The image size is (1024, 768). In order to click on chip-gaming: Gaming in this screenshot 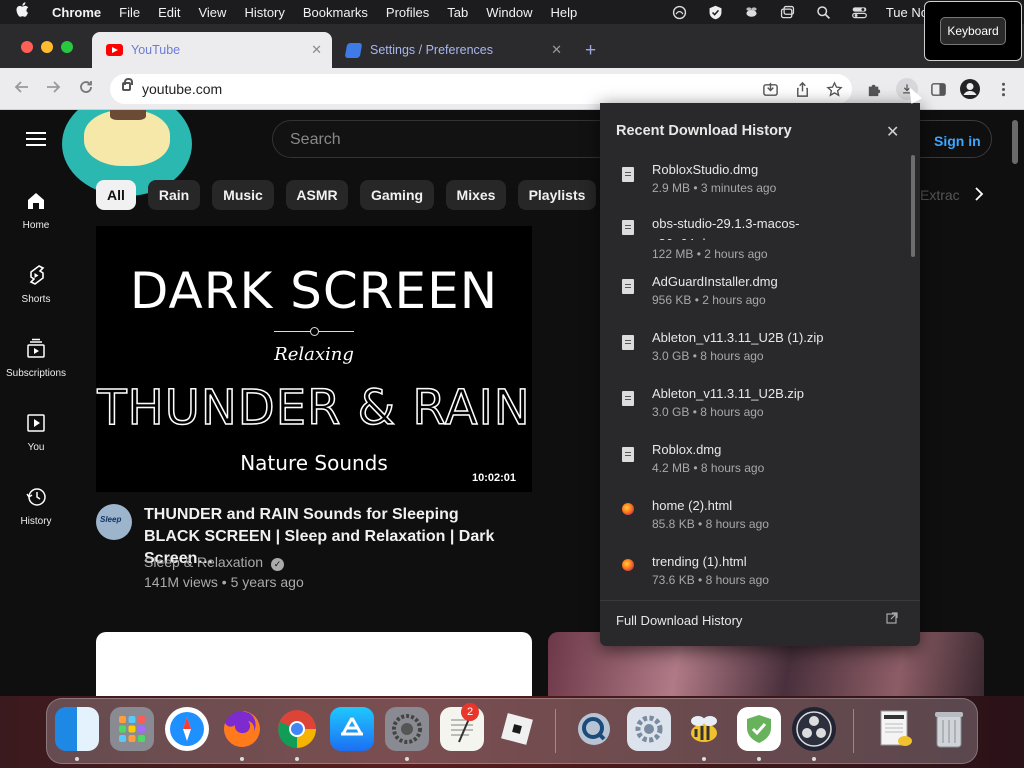, I will do `click(397, 195)`.